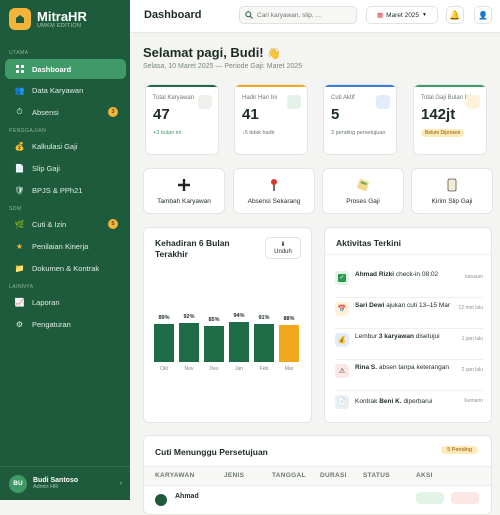 This screenshot has height=515, width=500. What do you see at coordinates (363, 184) in the screenshot?
I see `calculator-icon` at bounding box center [363, 184].